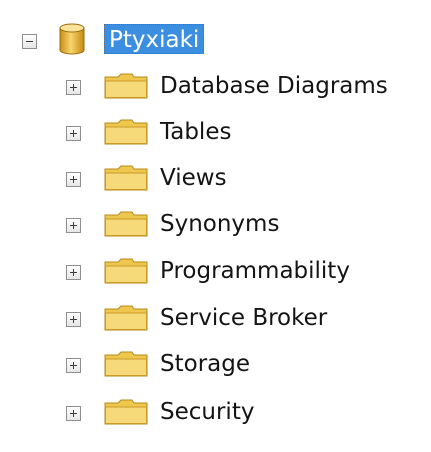 Image resolution: width=431 pixels, height=452 pixels. I want to click on database-icon, so click(72, 41).